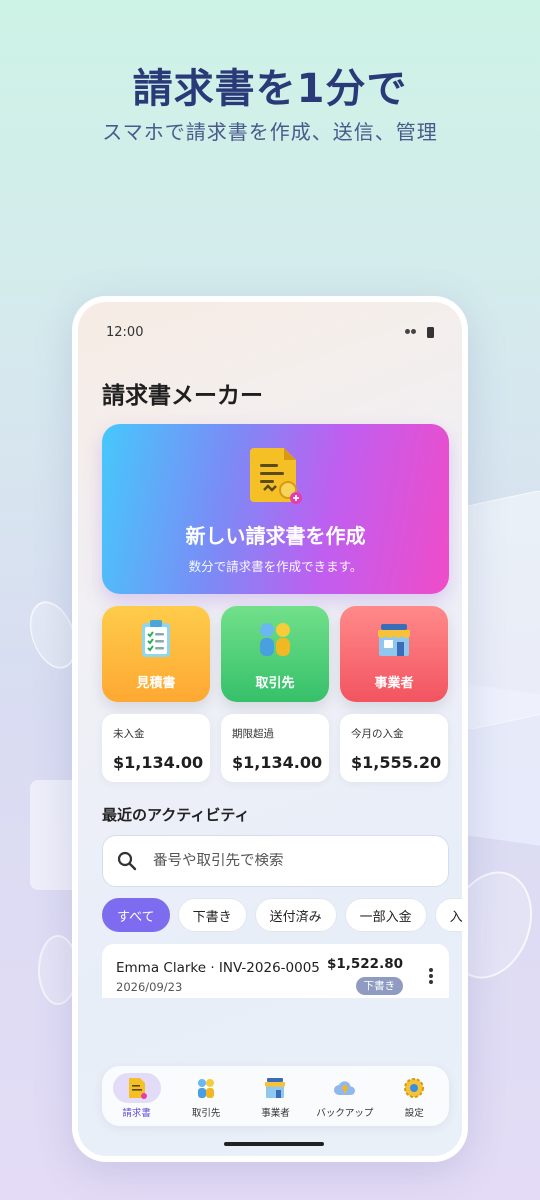 Image resolution: width=540 pixels, height=1200 pixels. I want to click on promo-headline: 請求書を1分で, so click(270, 89).